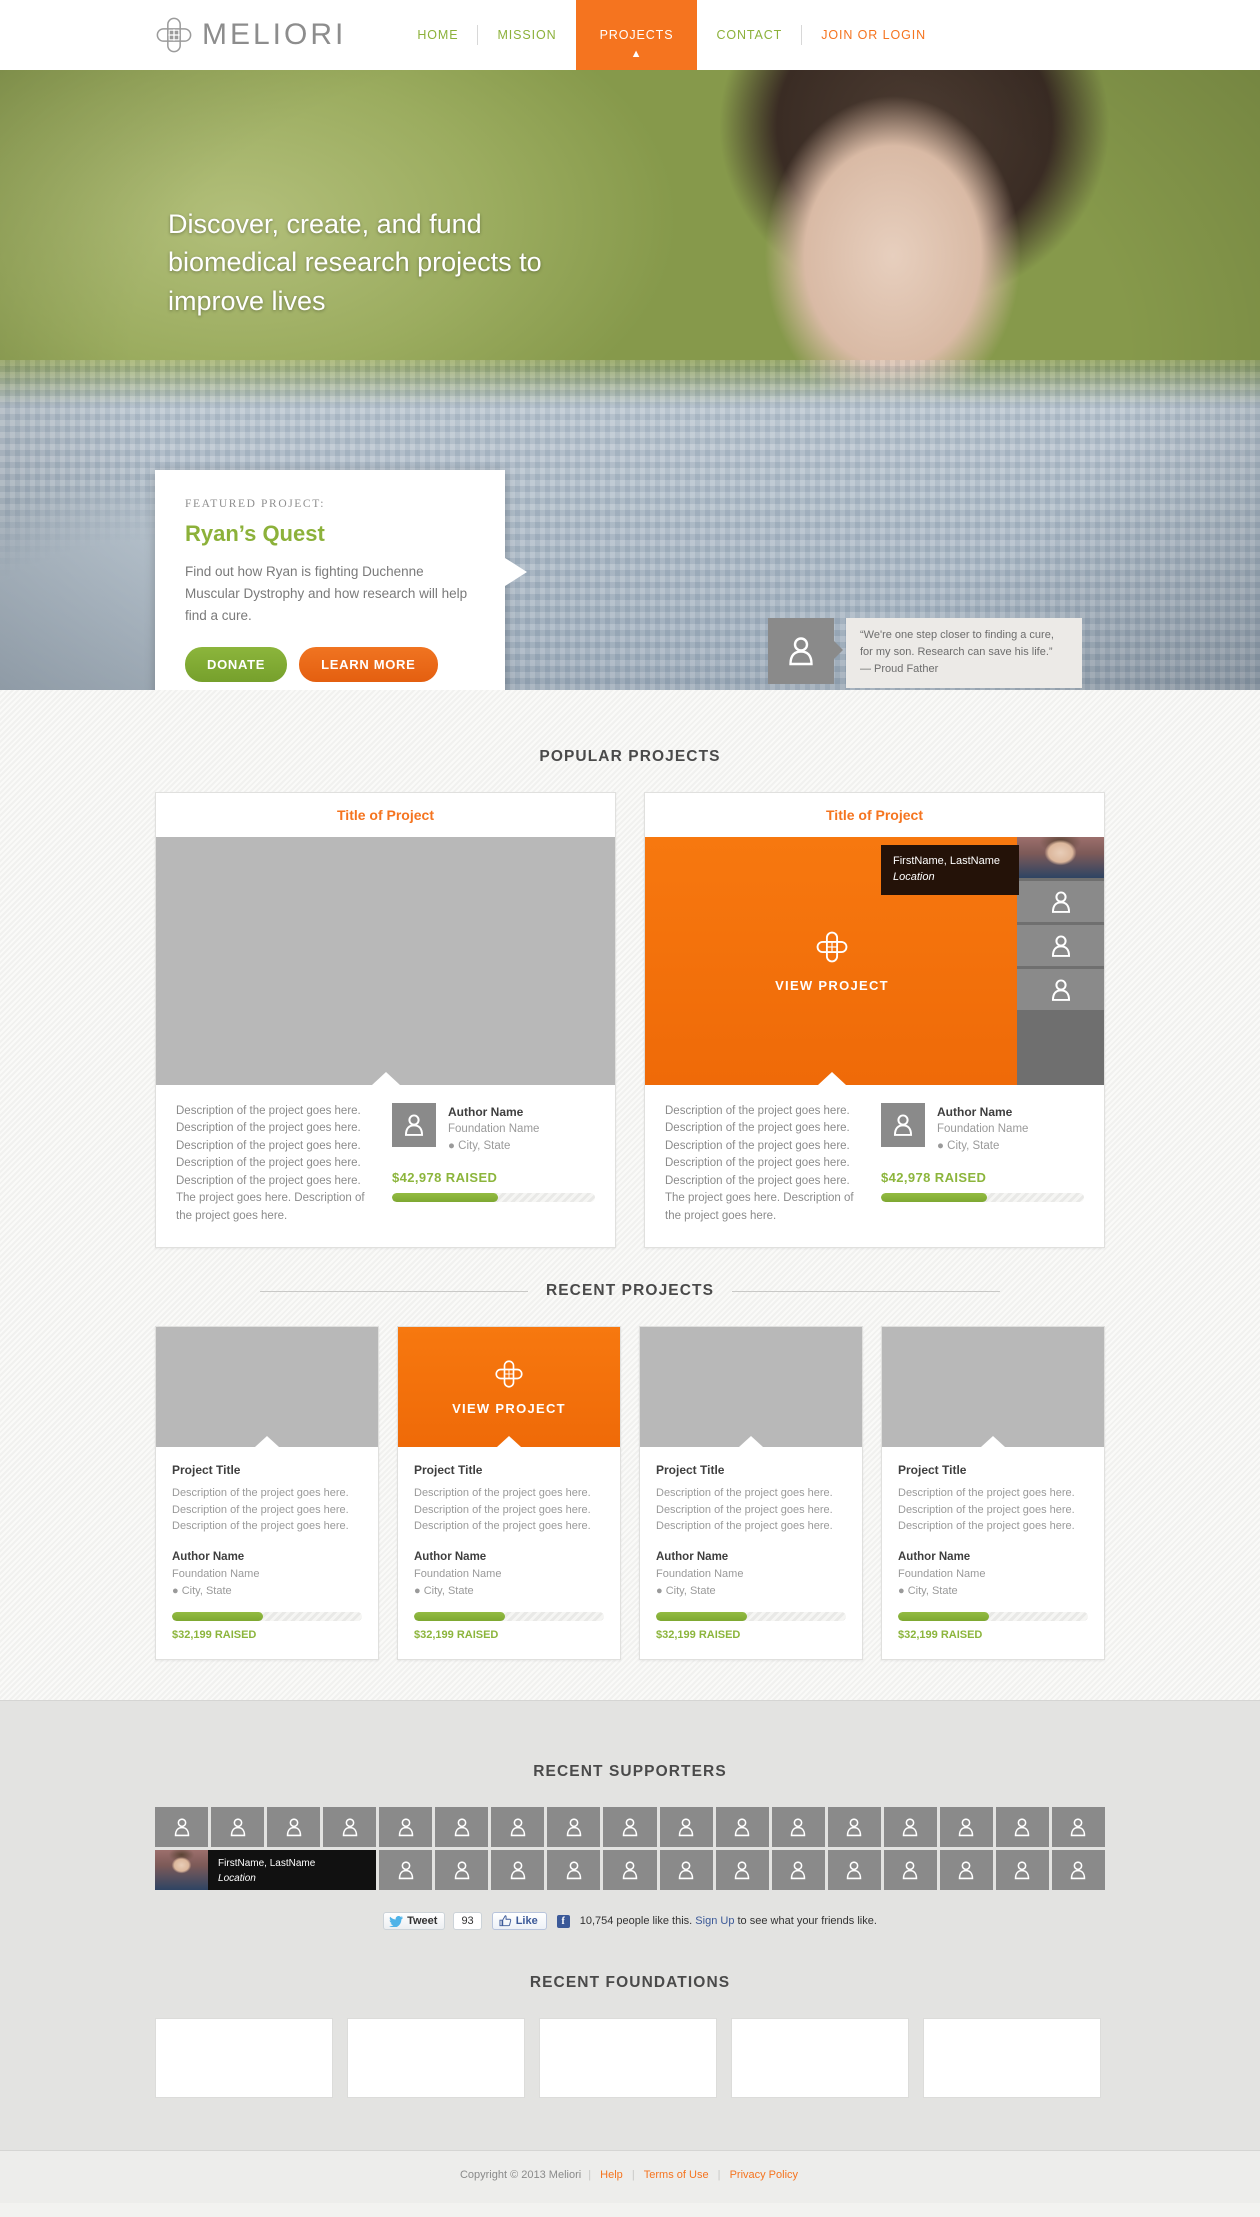 The width and height of the screenshot is (1260, 2217). I want to click on tweet-button: Tweet, so click(414, 1921).